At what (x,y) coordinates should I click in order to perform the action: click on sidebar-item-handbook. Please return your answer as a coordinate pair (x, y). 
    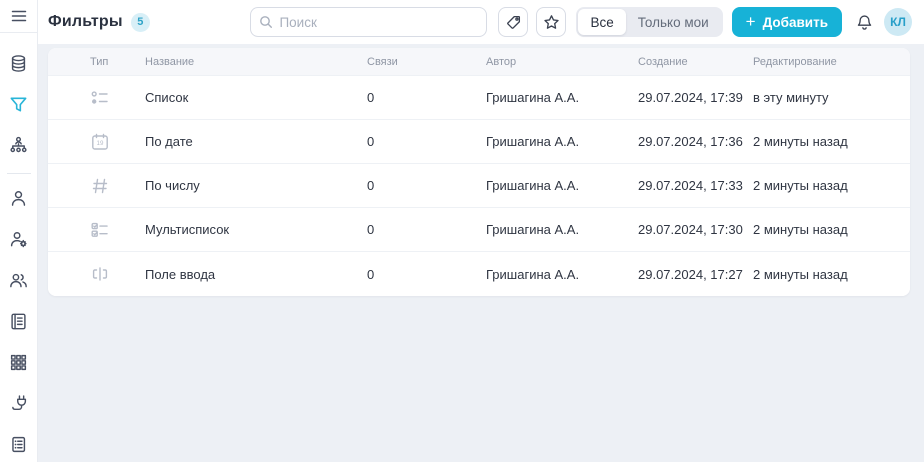
    Looking at the image, I should click on (19, 321).